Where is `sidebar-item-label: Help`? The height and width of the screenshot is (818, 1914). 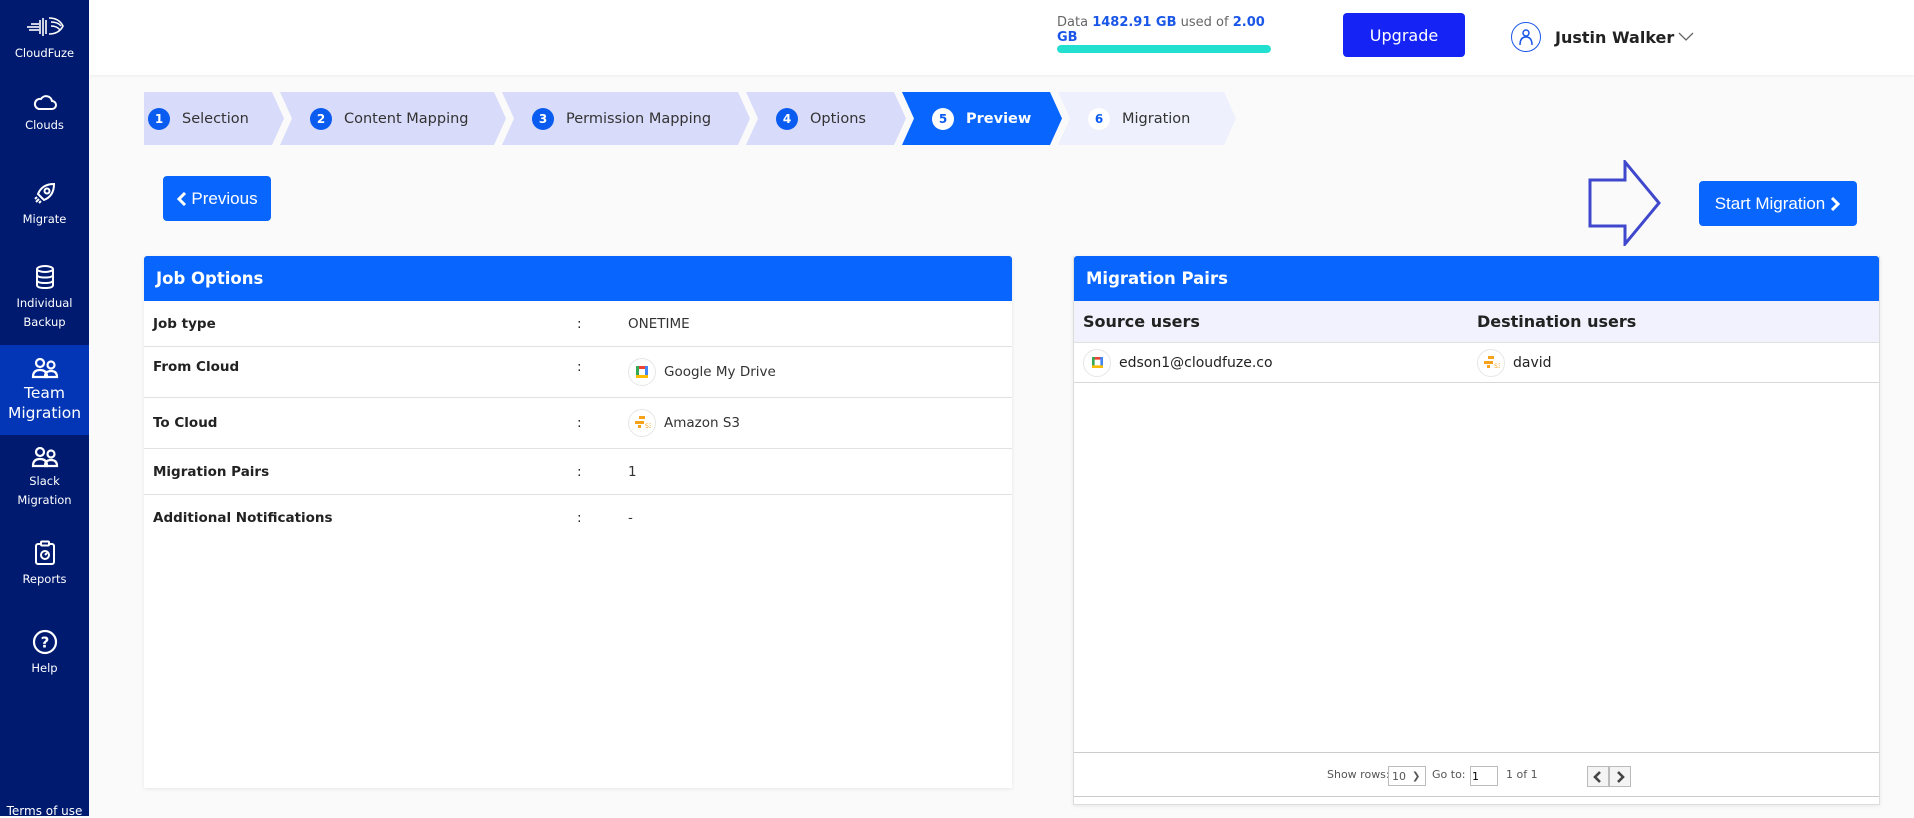 sidebar-item-label: Help is located at coordinates (44, 668).